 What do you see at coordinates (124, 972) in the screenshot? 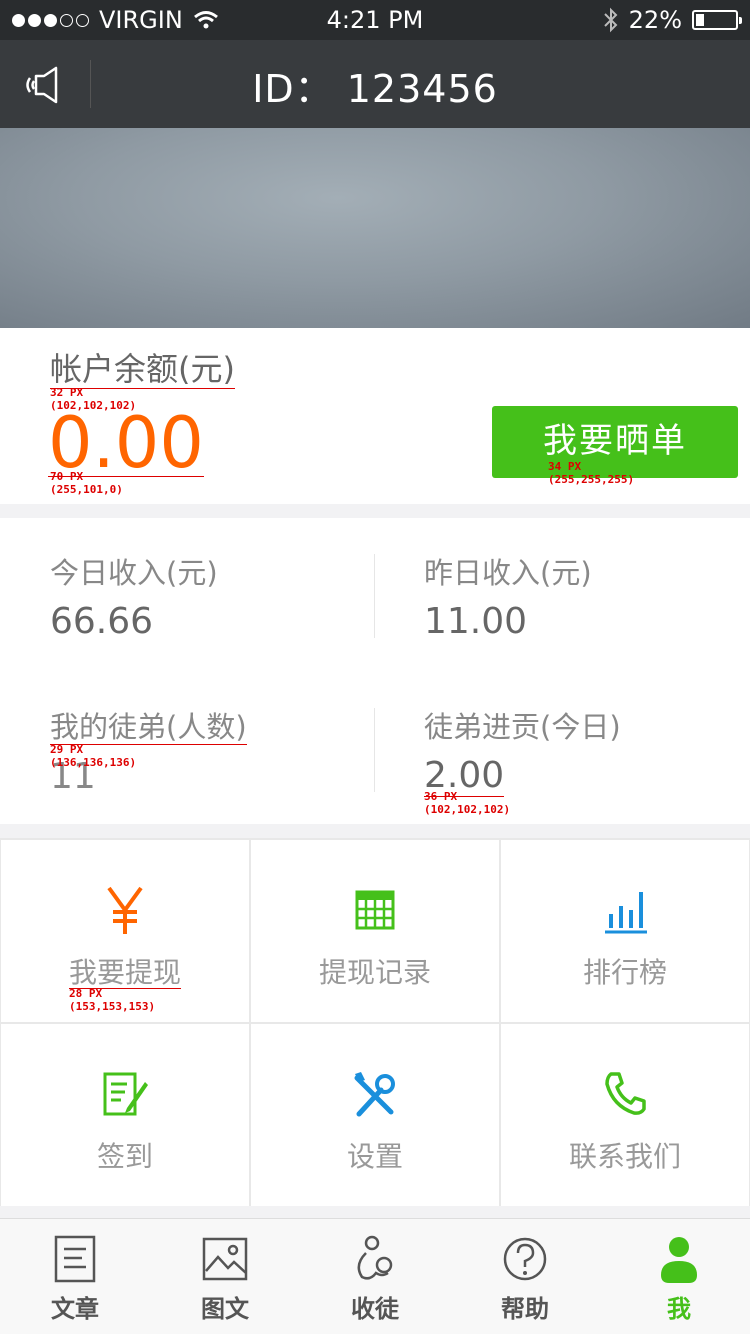
I see `menu-item-label: 我要提现` at bounding box center [124, 972].